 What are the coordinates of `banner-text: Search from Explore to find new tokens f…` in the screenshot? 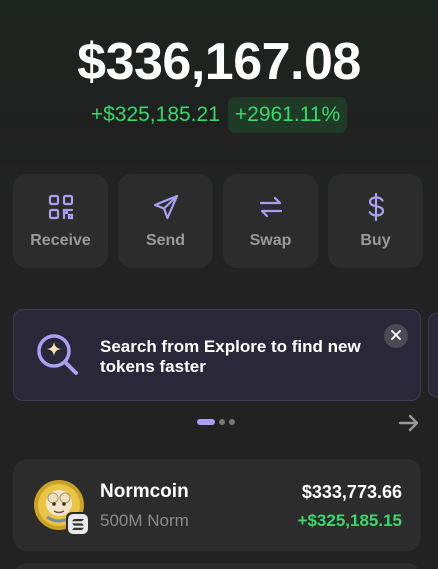 It's located at (230, 356).